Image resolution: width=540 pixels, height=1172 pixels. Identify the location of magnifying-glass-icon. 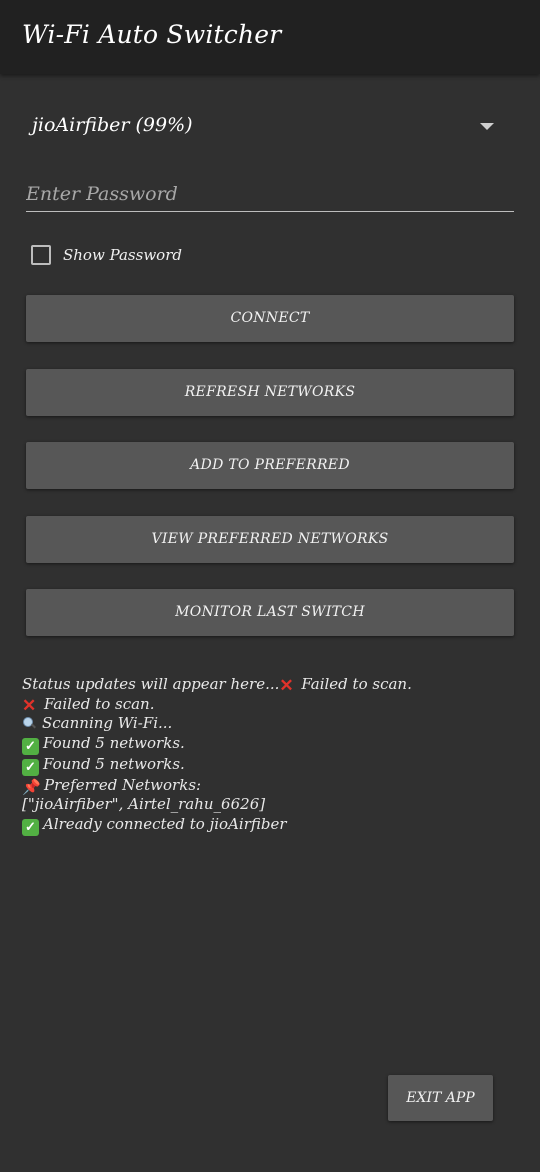
(29, 723).